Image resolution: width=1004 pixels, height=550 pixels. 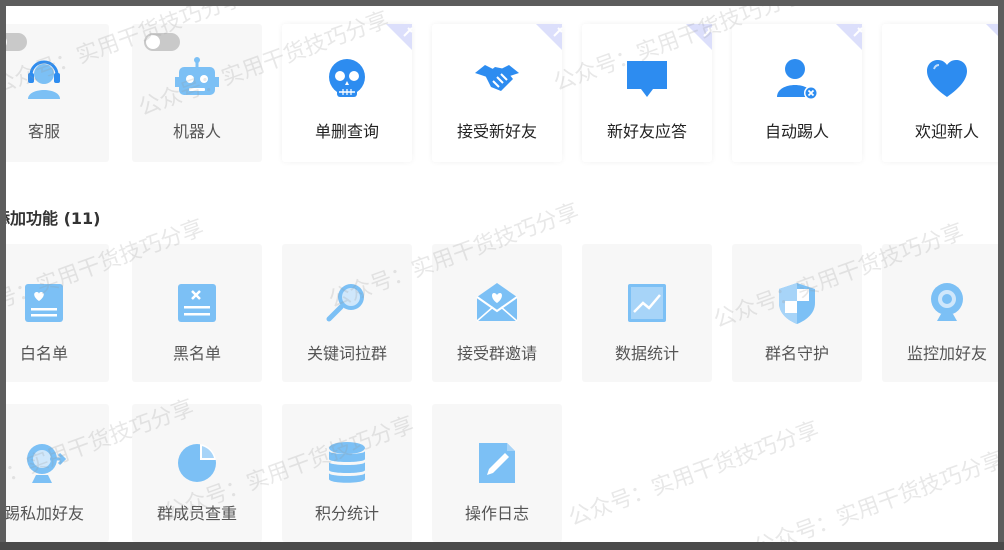 What do you see at coordinates (347, 78) in the screenshot?
I see `skull-icon` at bounding box center [347, 78].